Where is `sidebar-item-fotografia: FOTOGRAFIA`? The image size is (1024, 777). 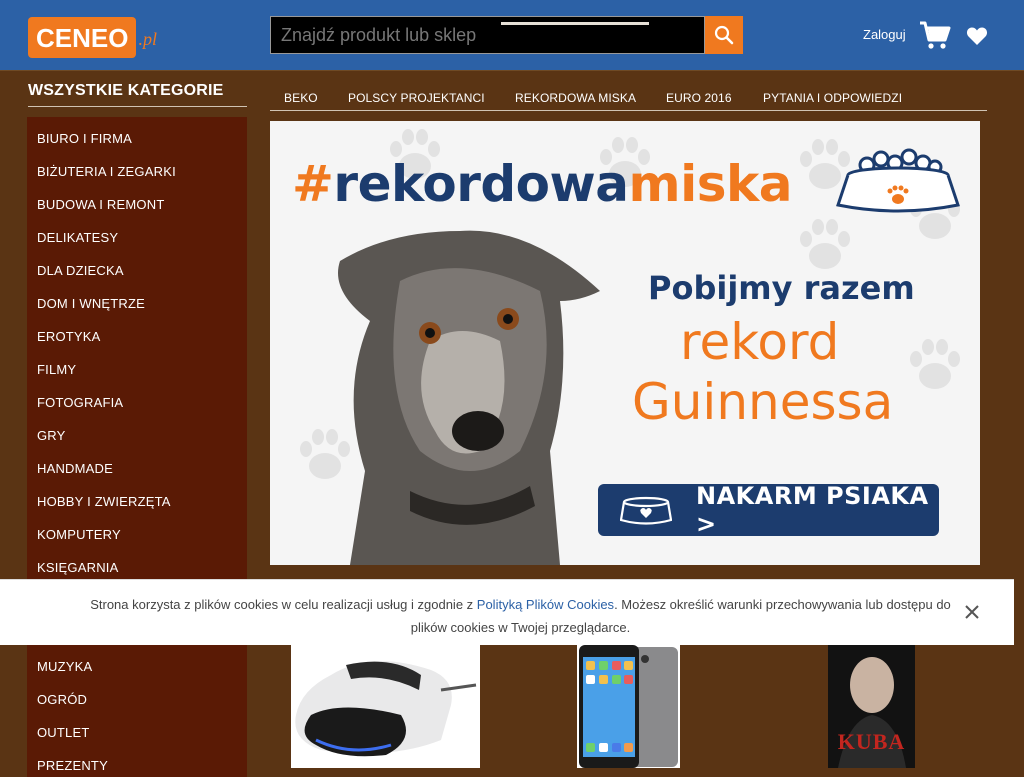
sidebar-item-fotografia: FOTOGRAFIA is located at coordinates (80, 402).